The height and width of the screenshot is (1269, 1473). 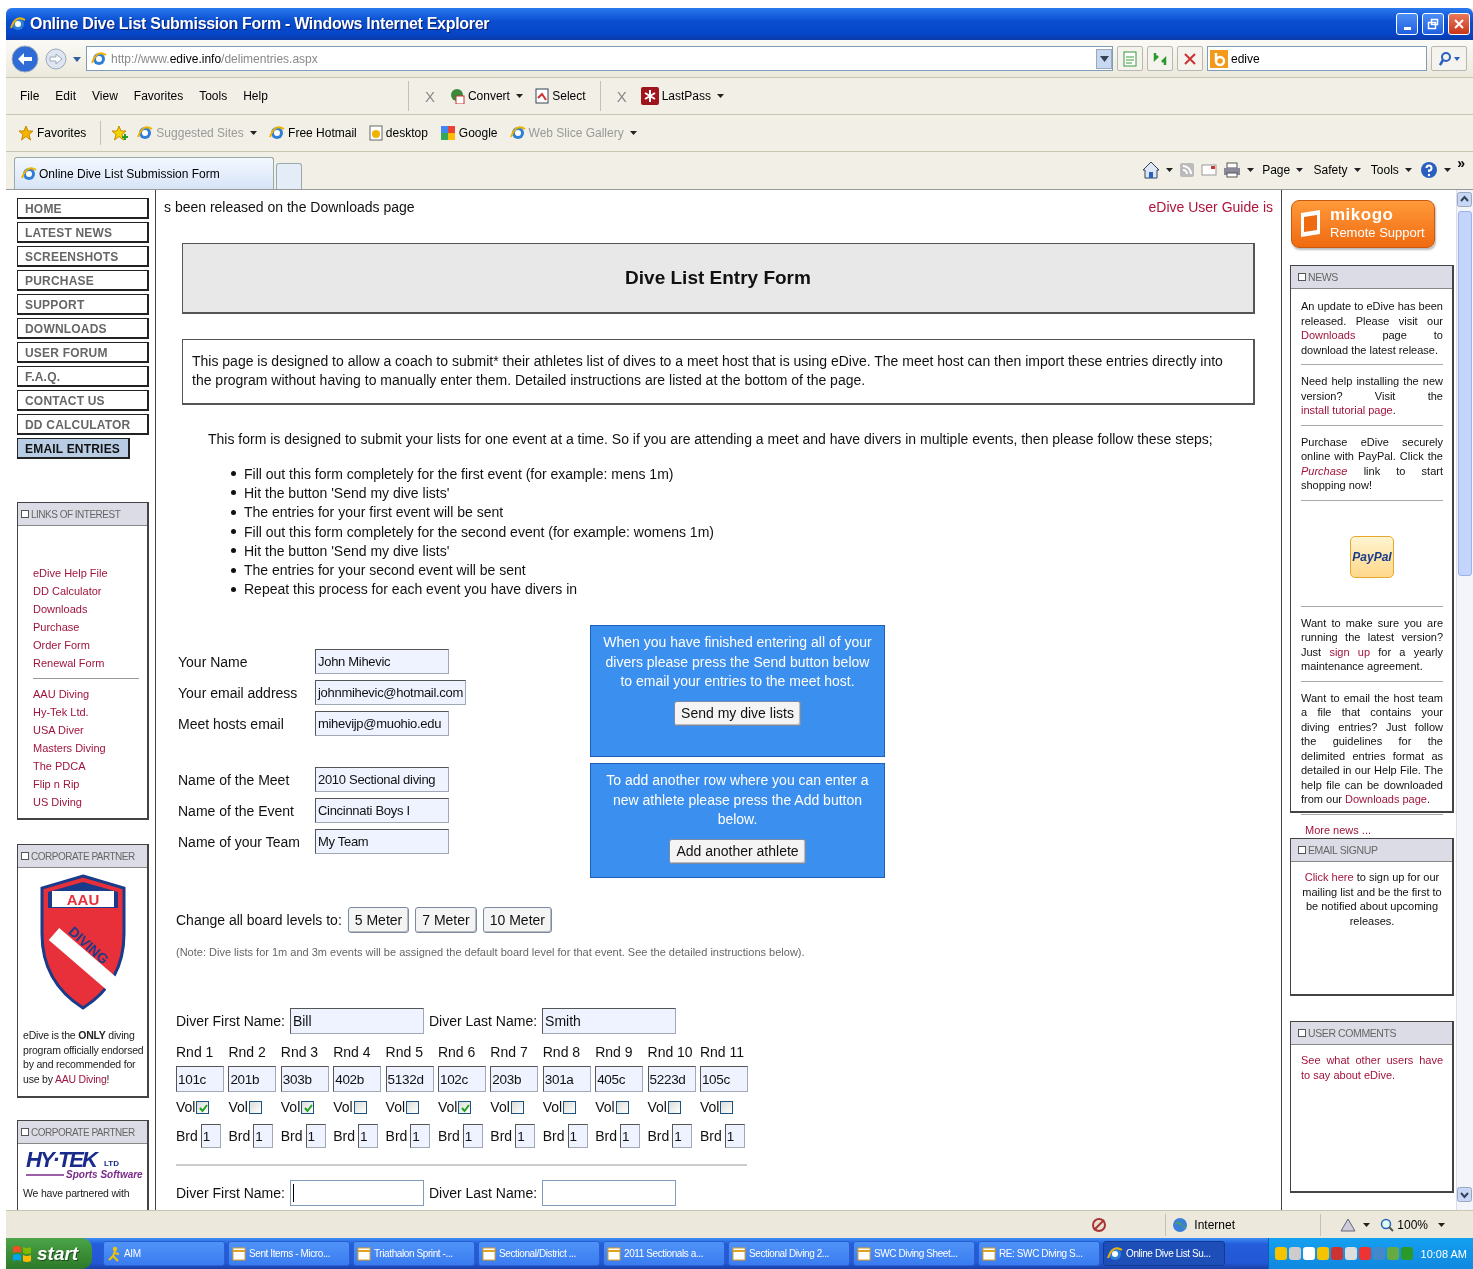 What do you see at coordinates (105, 96) in the screenshot?
I see `menu-item: View` at bounding box center [105, 96].